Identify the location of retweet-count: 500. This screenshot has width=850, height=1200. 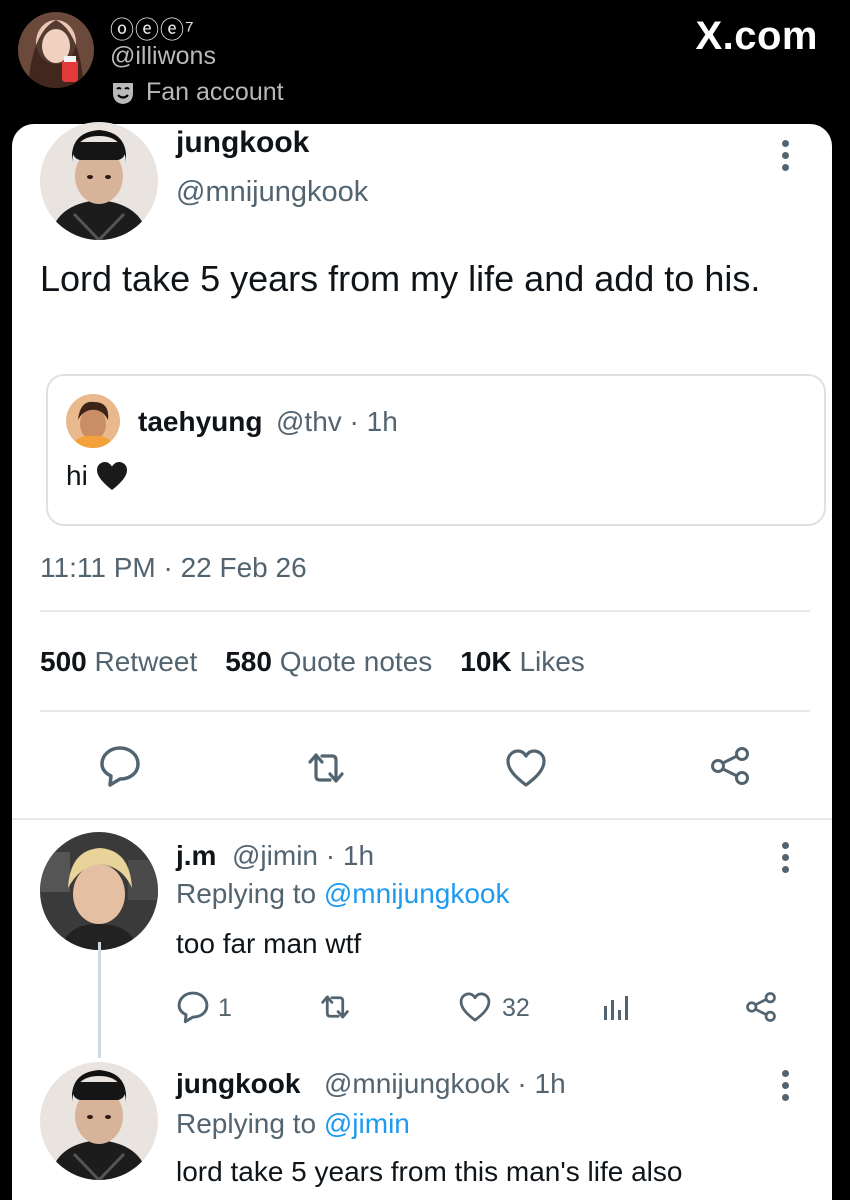
(63, 661).